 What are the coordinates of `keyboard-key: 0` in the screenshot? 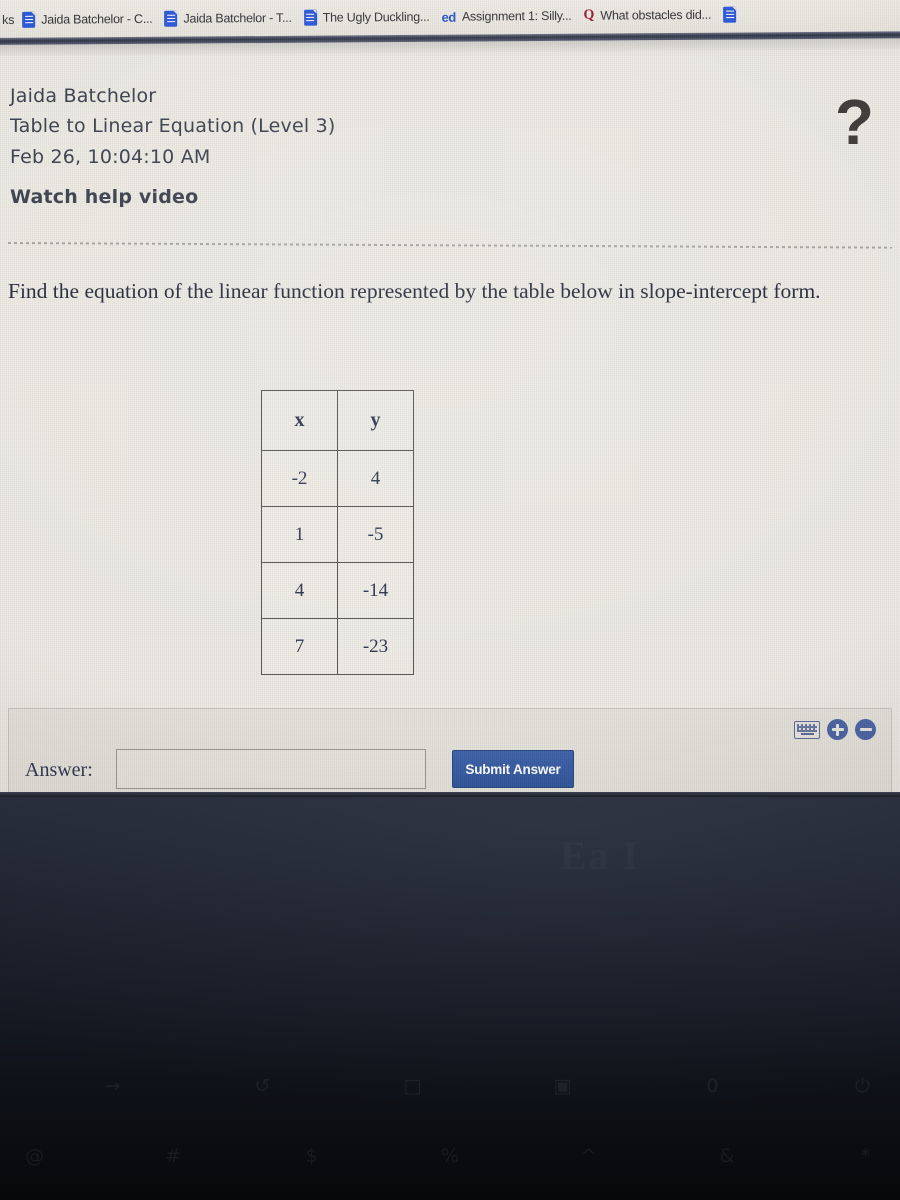 It's located at (712, 1086).